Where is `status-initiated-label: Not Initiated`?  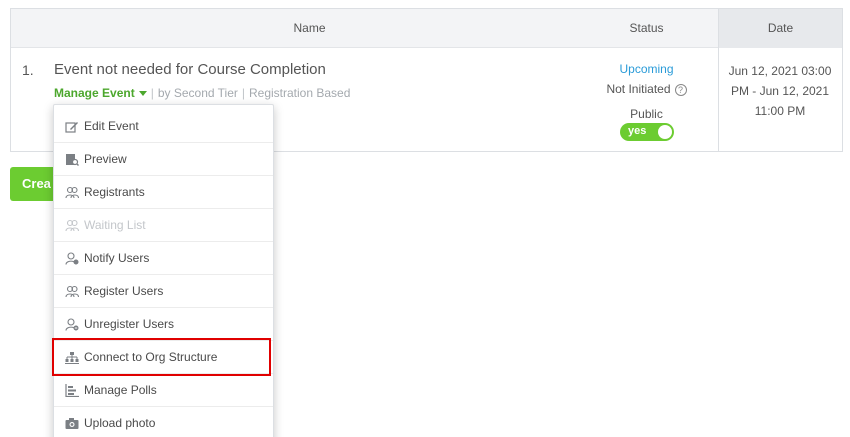 status-initiated-label: Not Initiated is located at coordinates (638, 89).